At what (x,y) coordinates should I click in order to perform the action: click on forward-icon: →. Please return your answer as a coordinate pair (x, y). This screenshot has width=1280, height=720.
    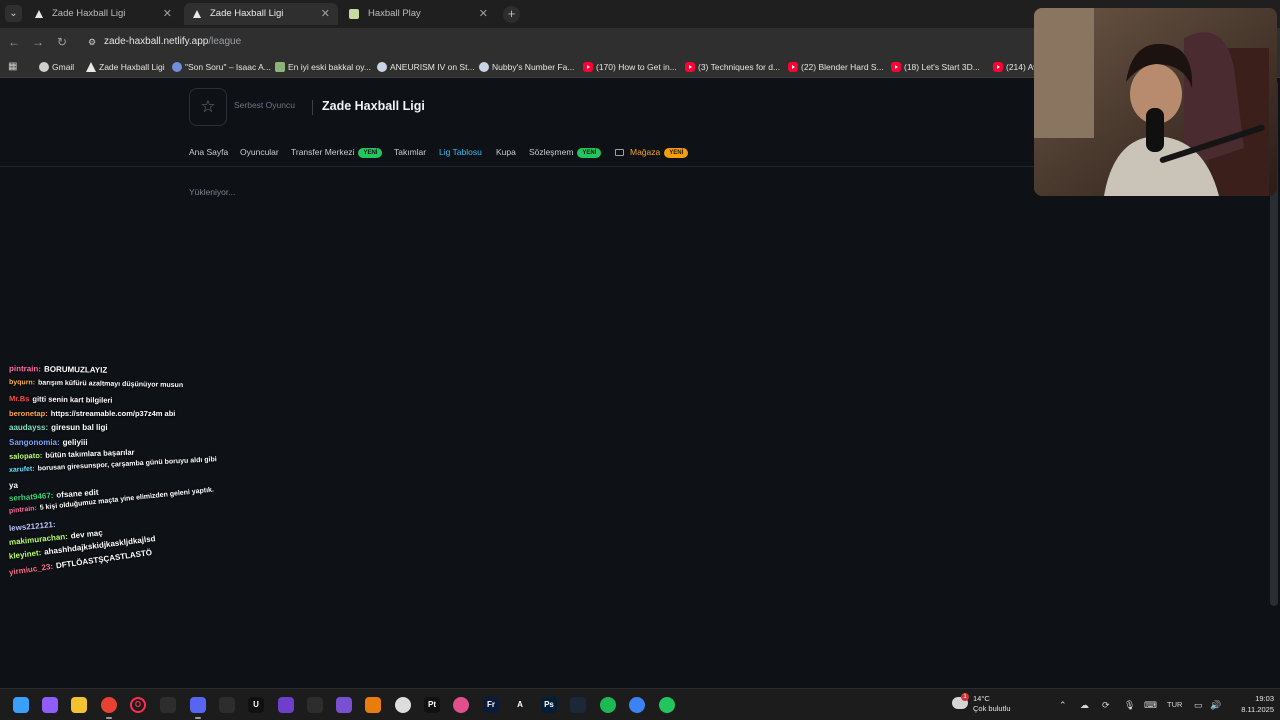
    Looking at the image, I should click on (38, 42).